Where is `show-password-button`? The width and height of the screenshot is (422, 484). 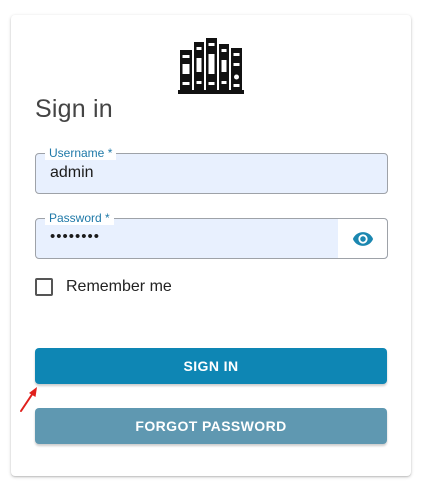
show-password-button is located at coordinates (362, 238).